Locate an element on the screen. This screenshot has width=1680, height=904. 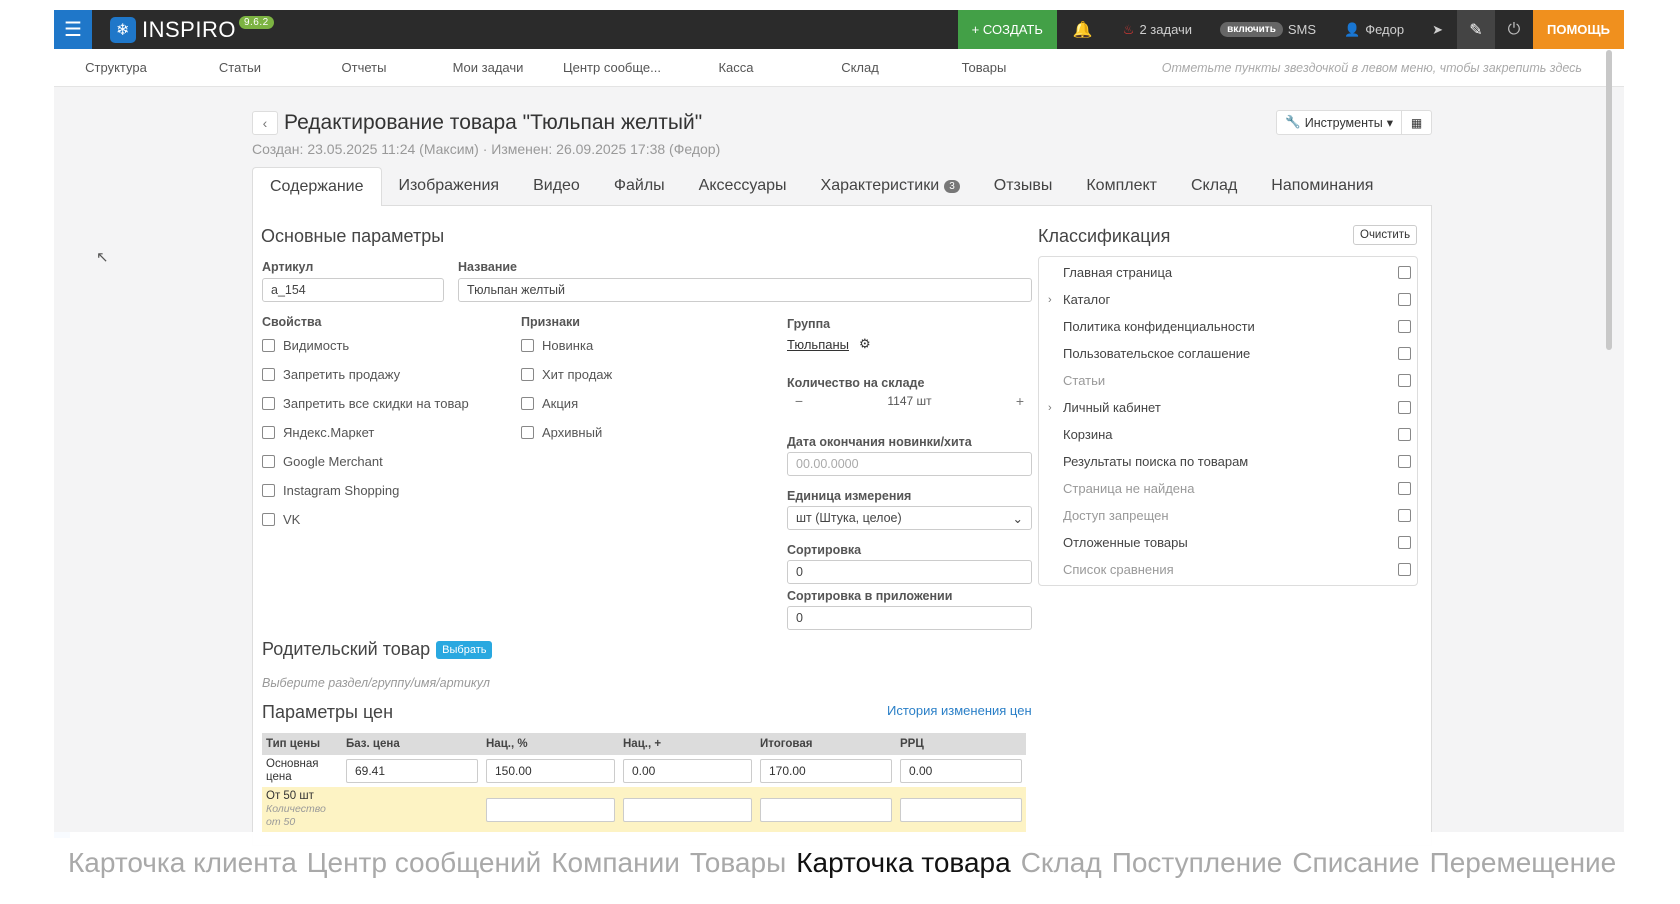
minus-icon: − is located at coordinates (799, 401).